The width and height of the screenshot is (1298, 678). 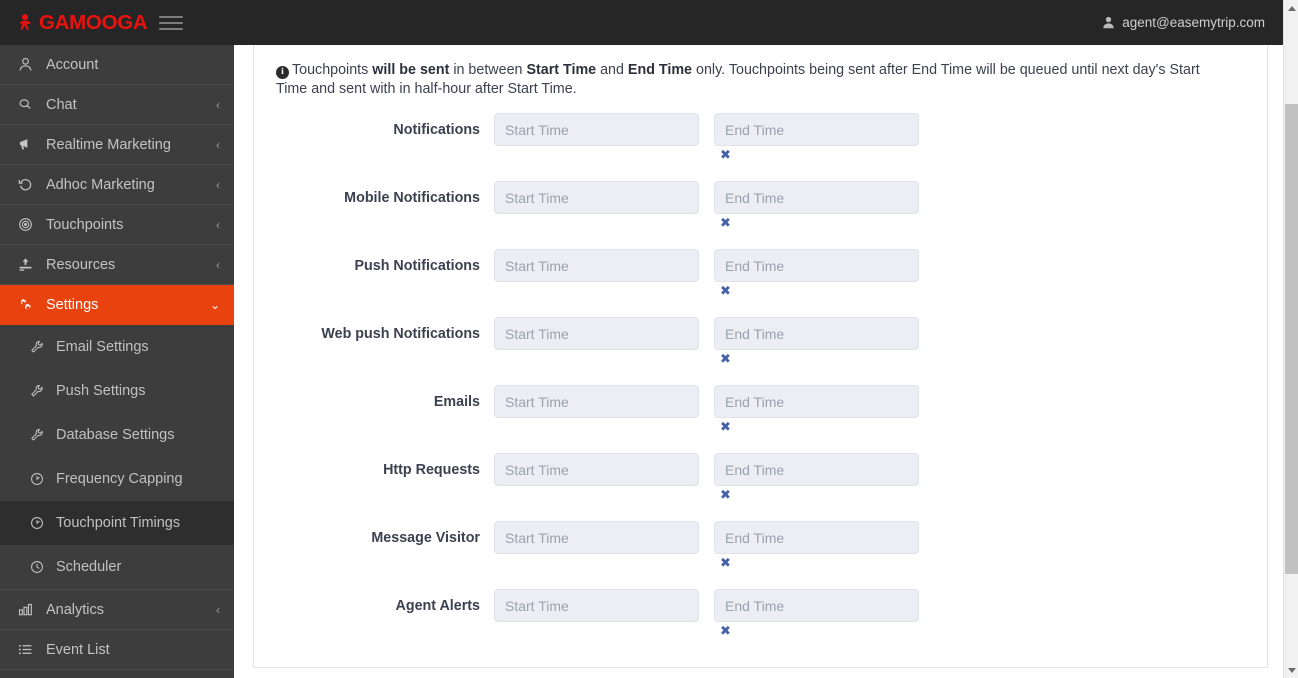 I want to click on sidebar-subitem-label: Touchpoint Timings, so click(x=118, y=523).